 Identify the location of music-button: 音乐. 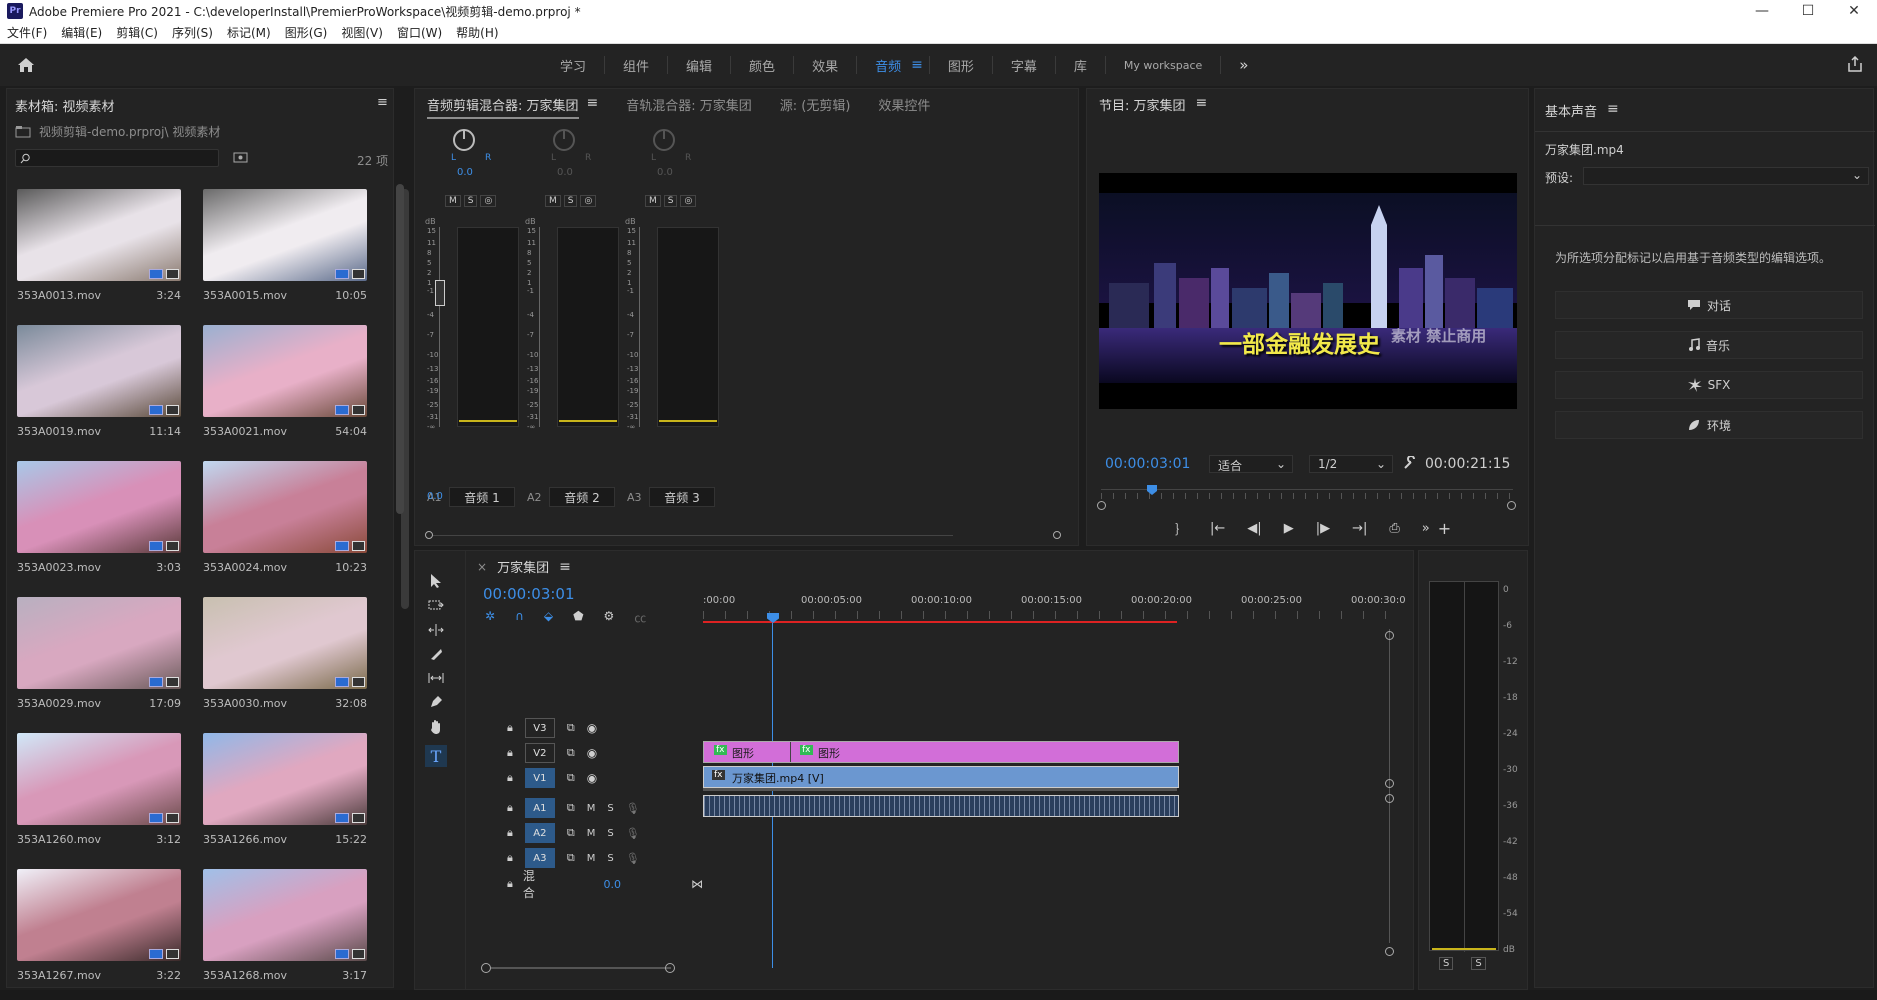
(1709, 345).